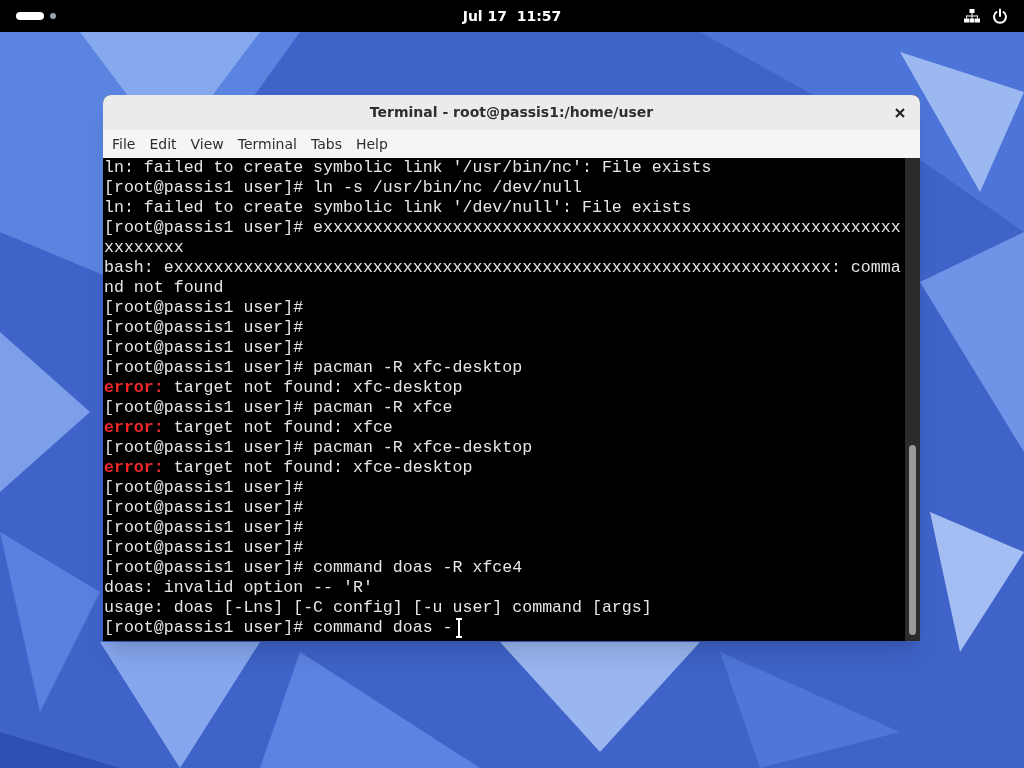  I want to click on menu-item: Tabs, so click(326, 144).